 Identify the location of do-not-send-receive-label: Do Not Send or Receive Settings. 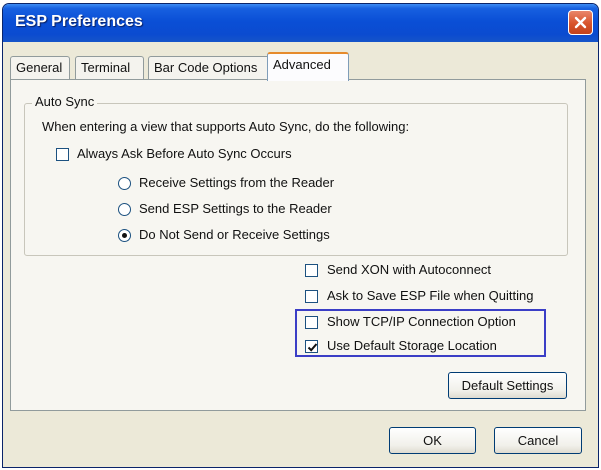
(234, 234).